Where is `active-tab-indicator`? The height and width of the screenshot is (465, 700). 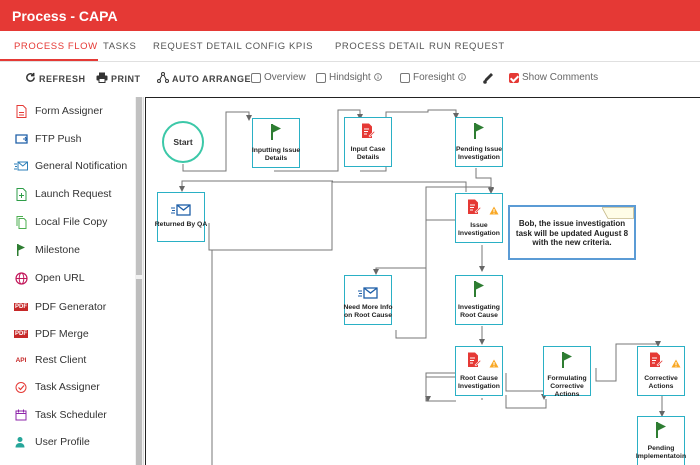
active-tab-indicator is located at coordinates (49, 60).